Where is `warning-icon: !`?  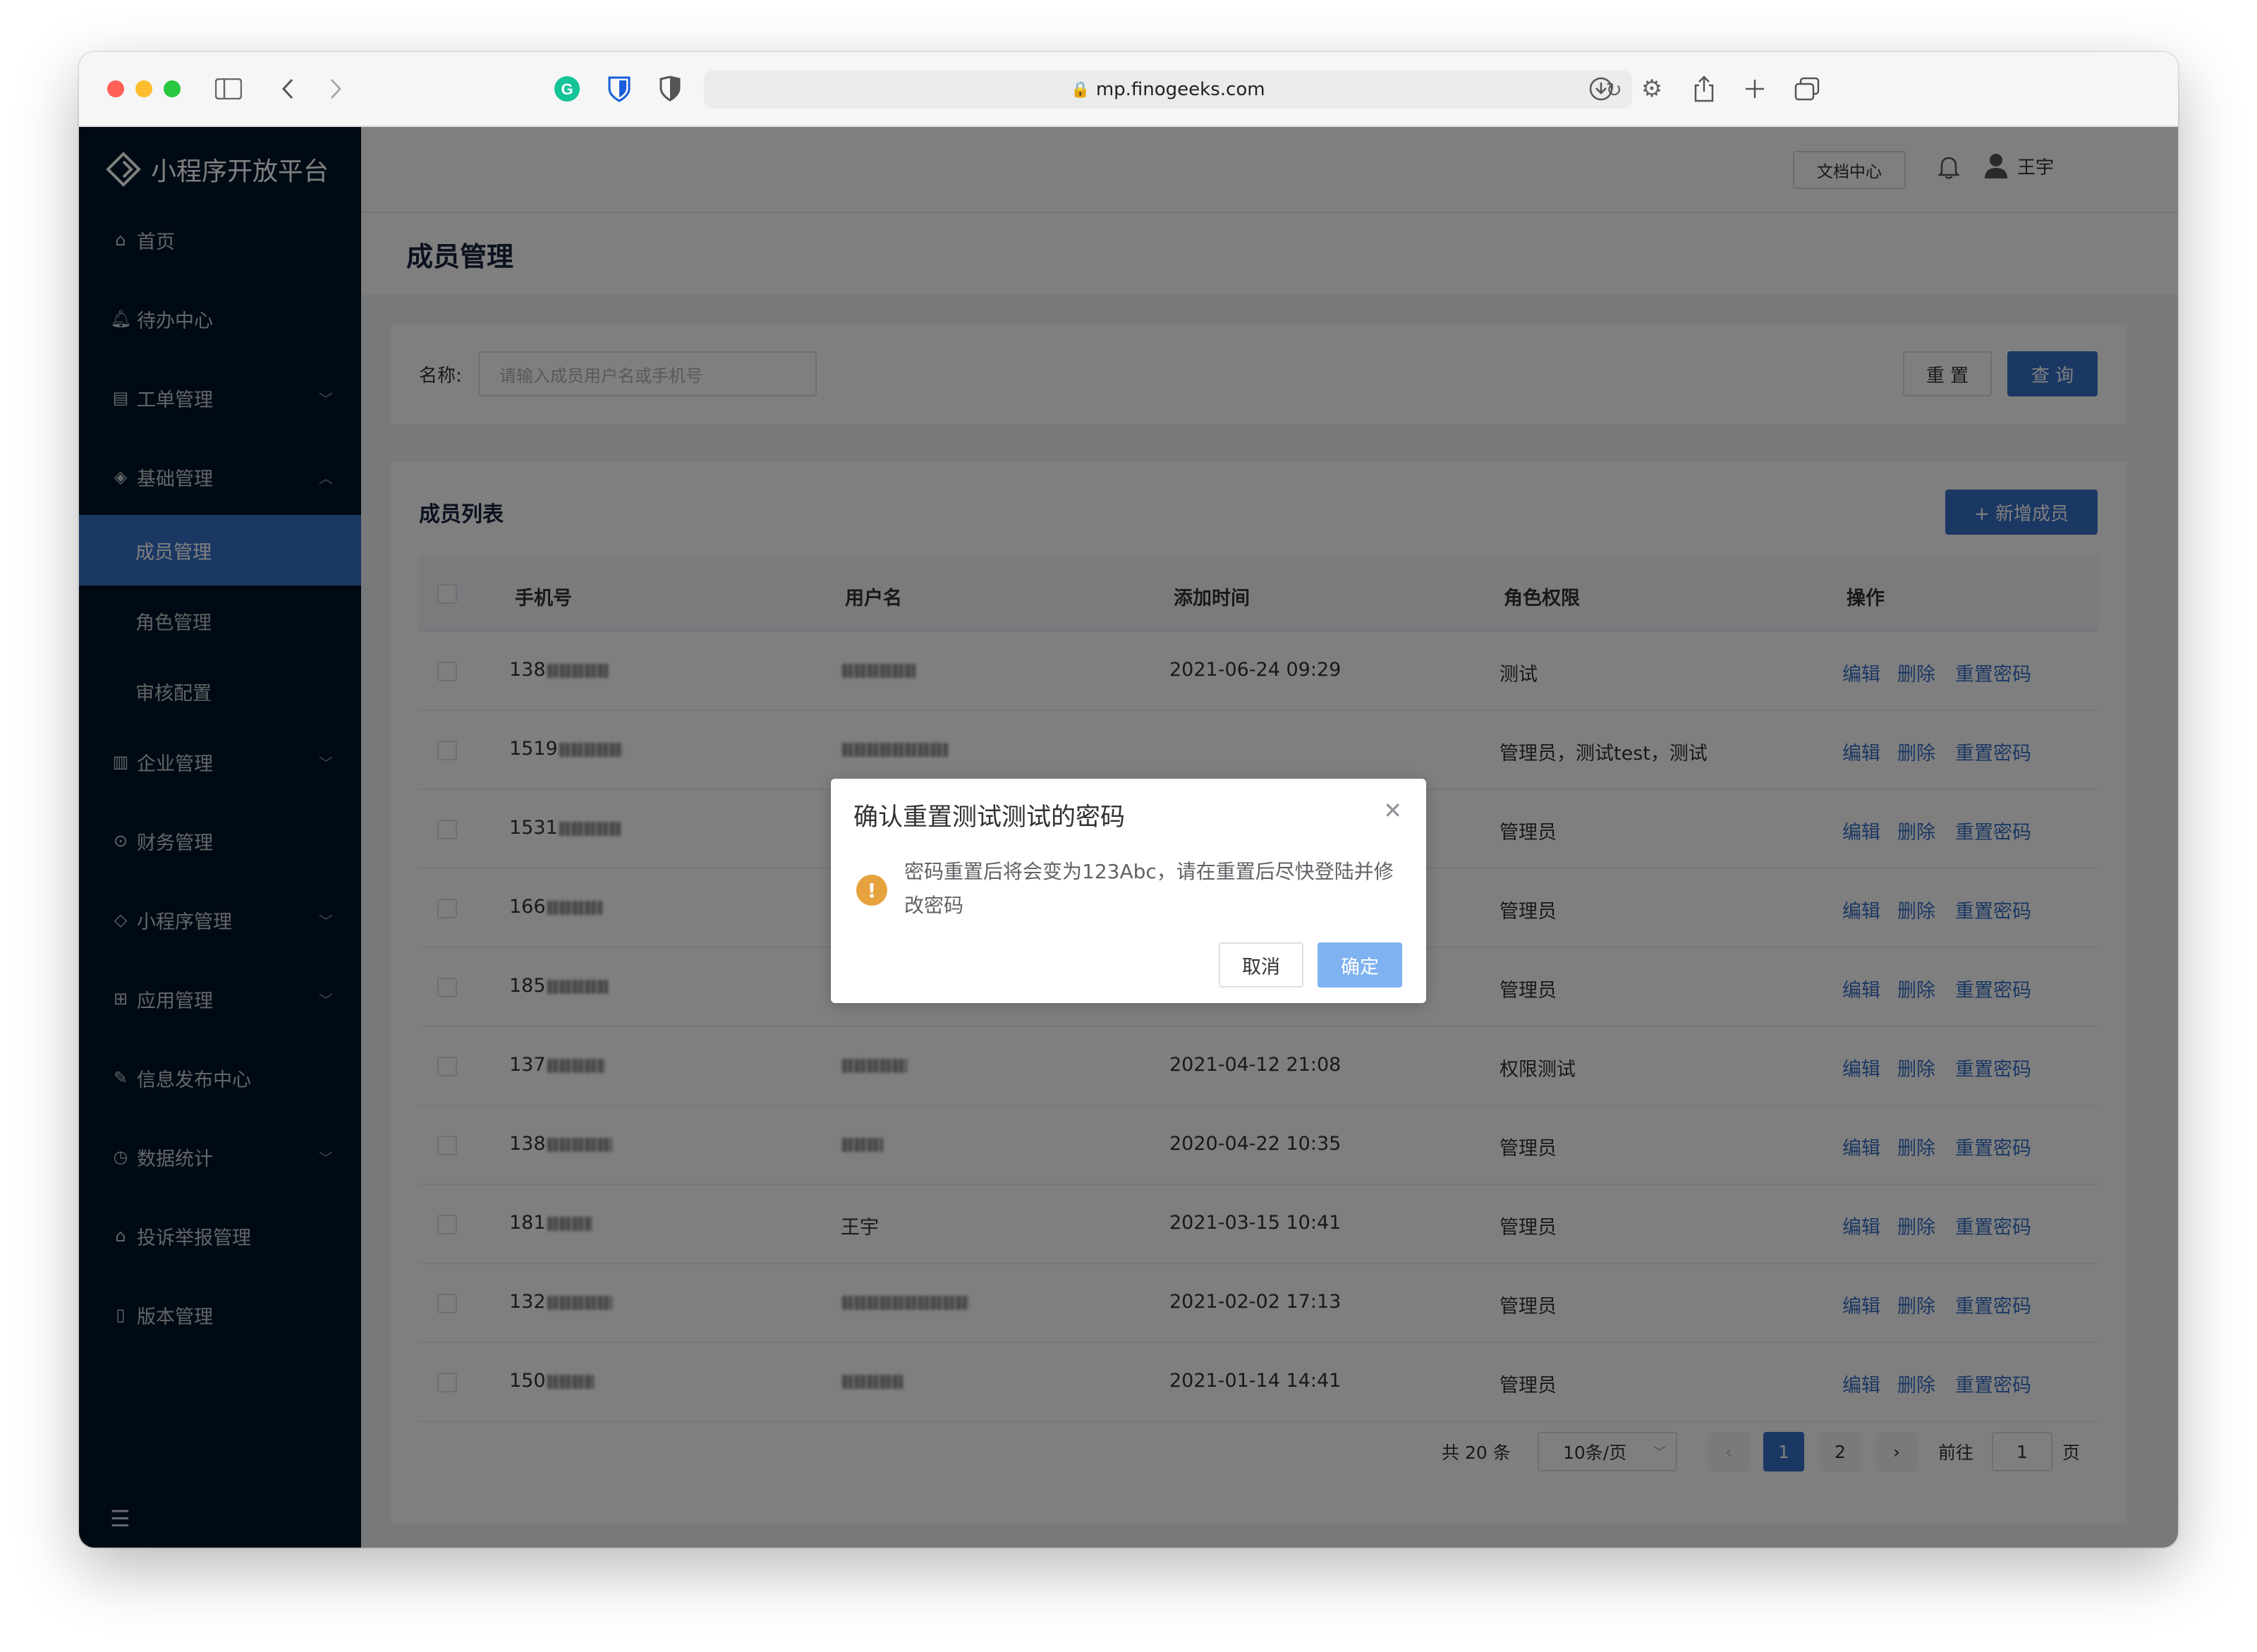 warning-icon: ! is located at coordinates (871, 891).